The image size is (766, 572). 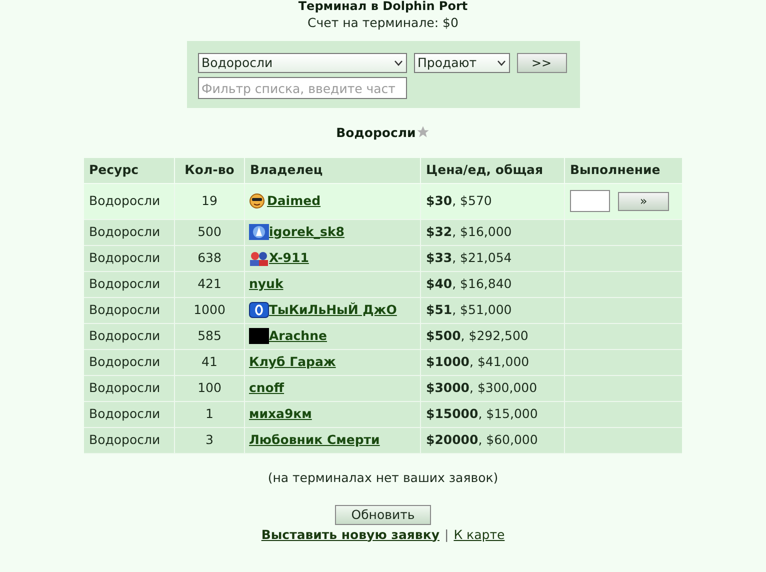 I want to click on table-cell-text: 585, so click(x=210, y=335).